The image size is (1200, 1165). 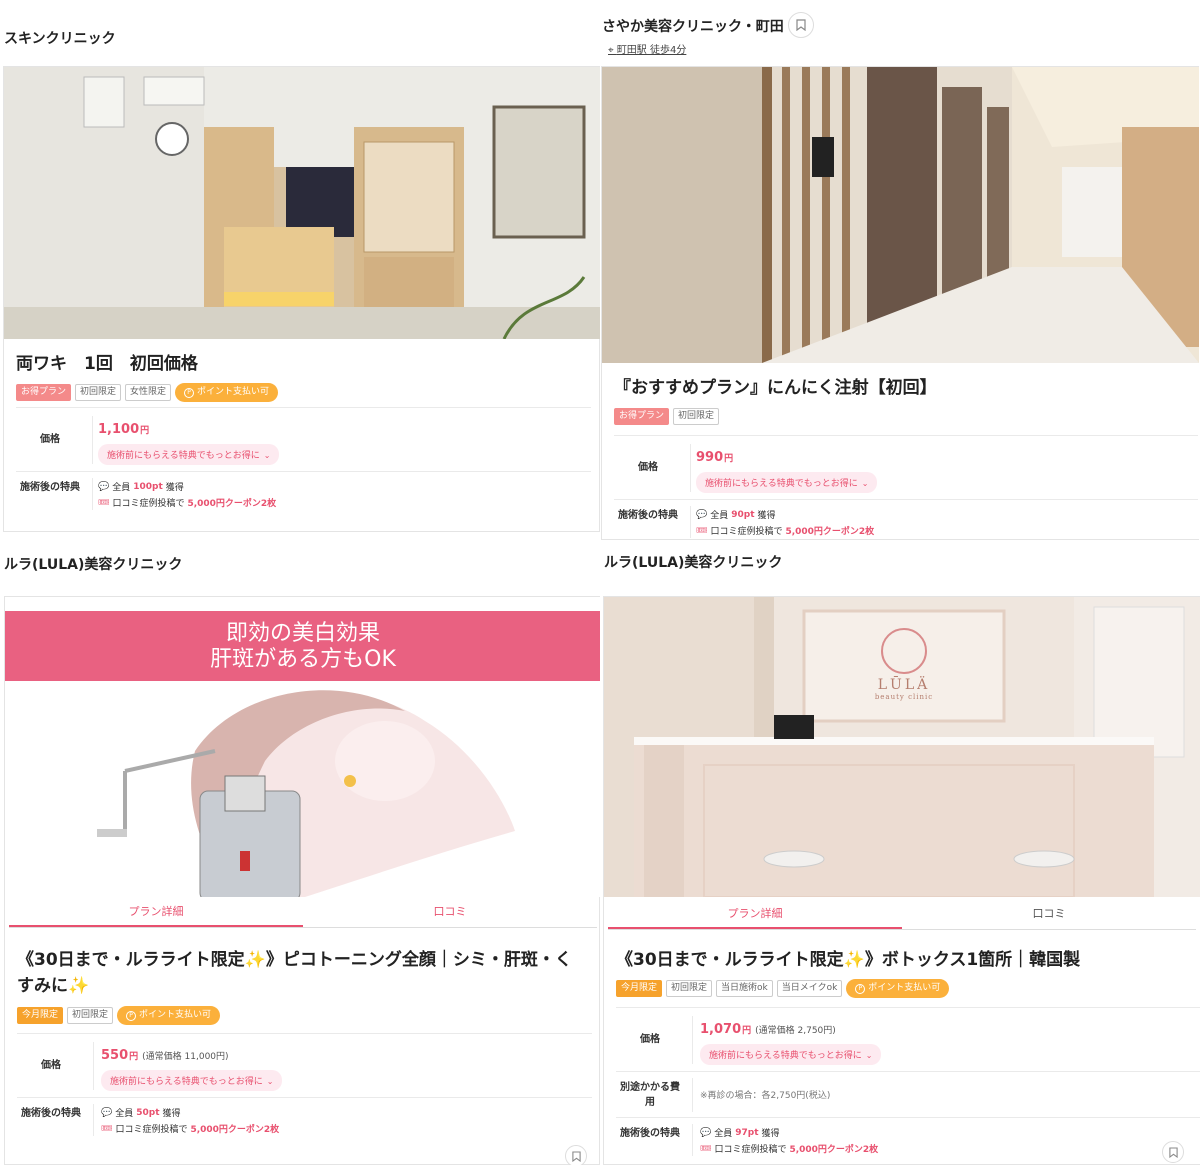 What do you see at coordinates (304, 1065) in the screenshot?
I see `price-row: 価格 550円 (通常価格 11,000円) 施術前にもらえる特典でもっとお得に ⌄` at bounding box center [304, 1065].